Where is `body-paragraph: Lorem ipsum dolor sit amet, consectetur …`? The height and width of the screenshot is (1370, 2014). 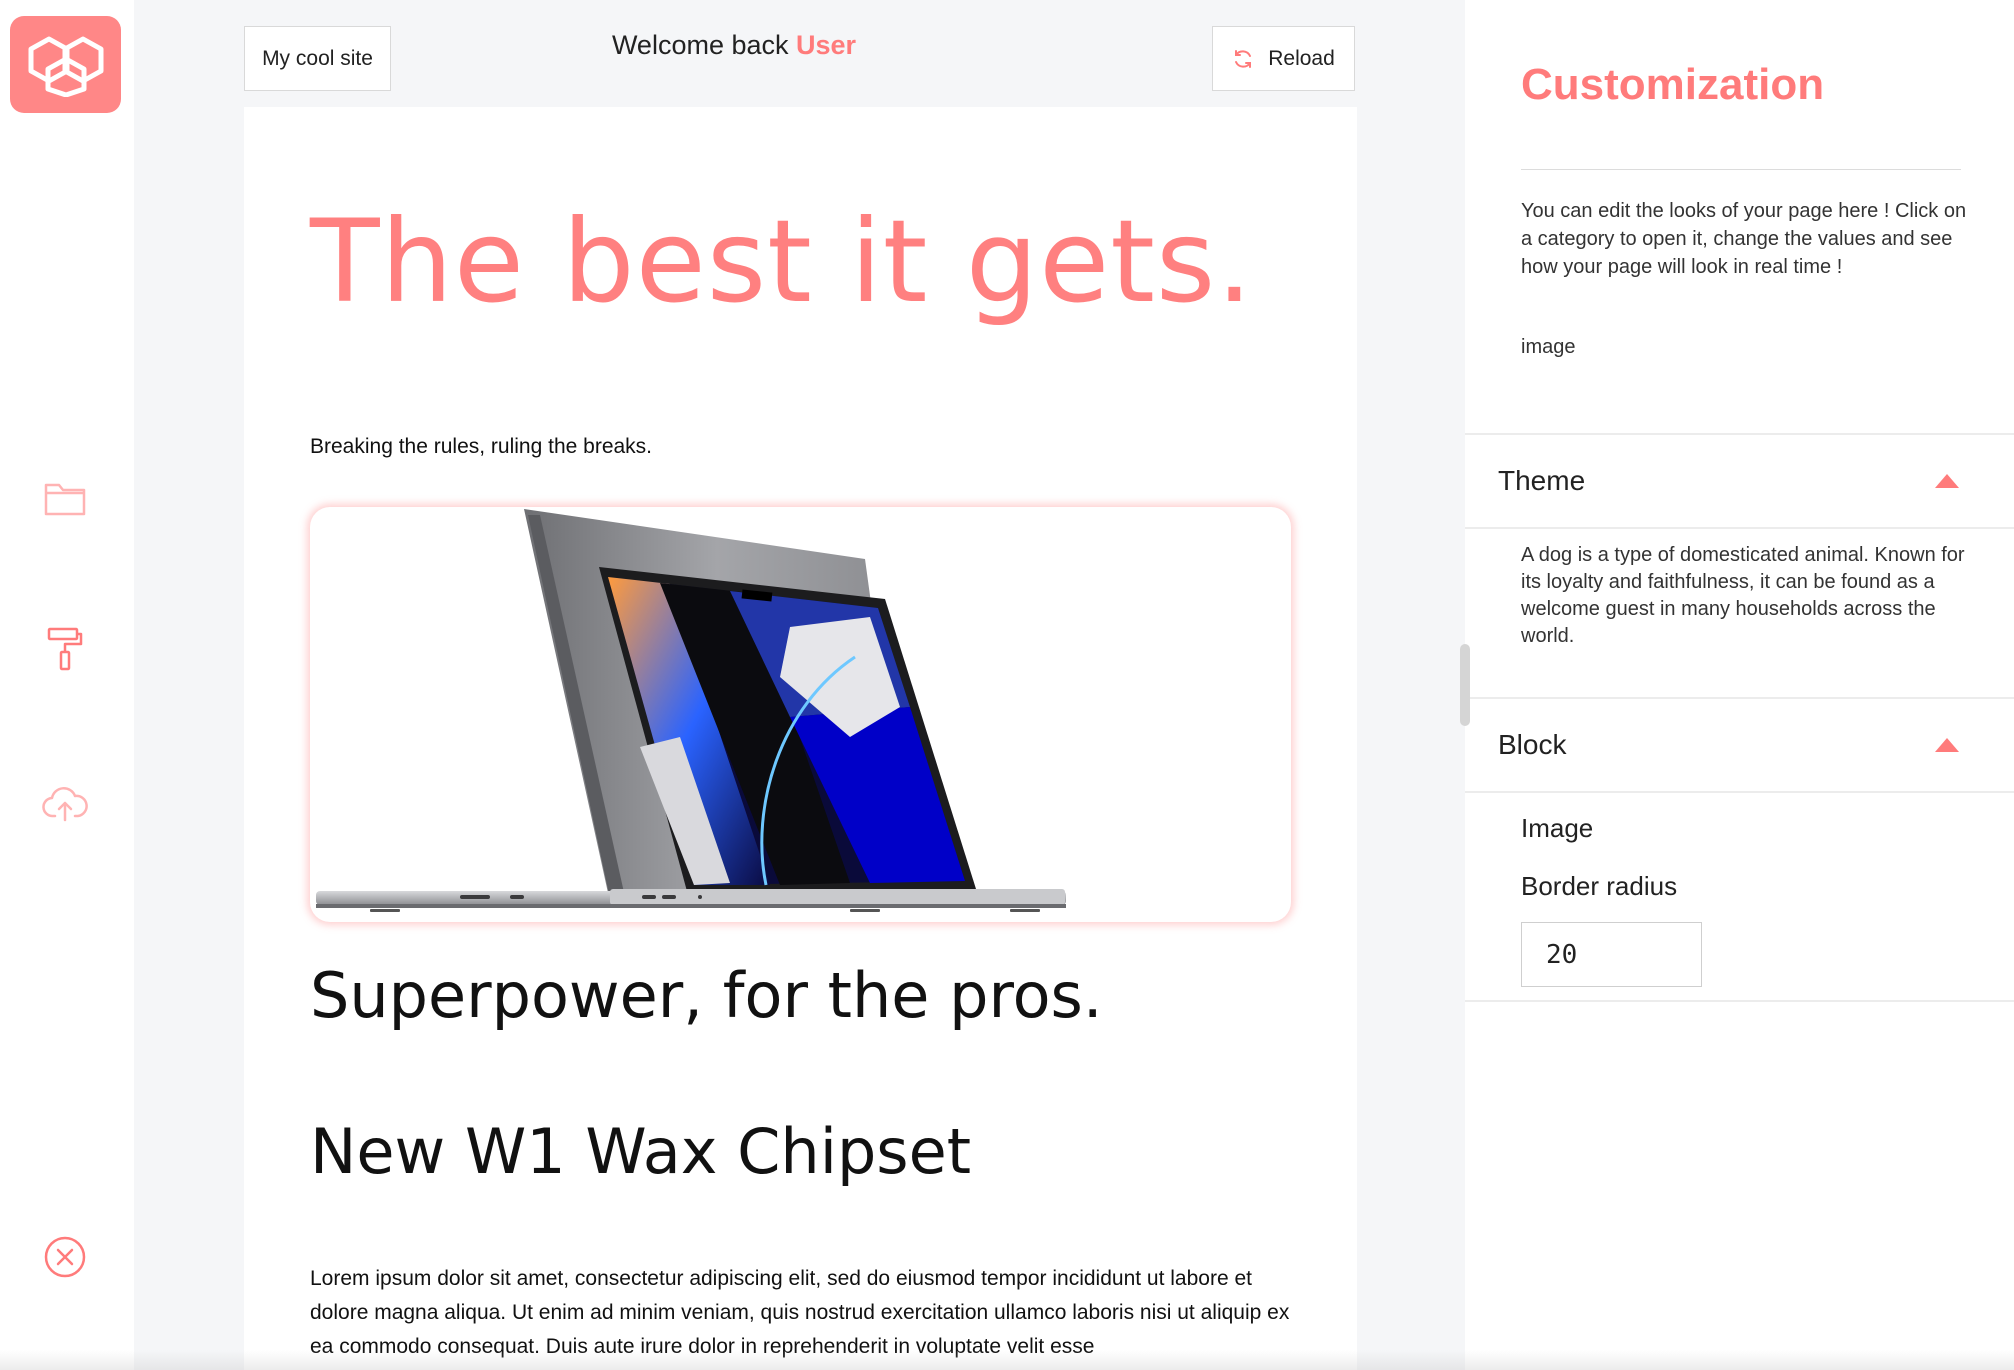 body-paragraph: Lorem ipsum dolor sit amet, consectetur … is located at coordinates (800, 1312).